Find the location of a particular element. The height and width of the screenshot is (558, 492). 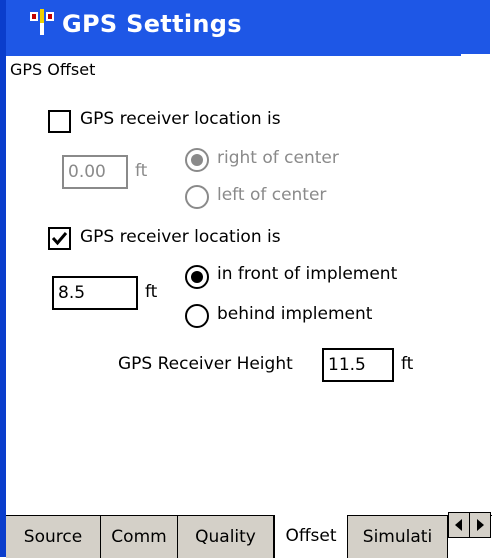

longitudinal-offset-unit: ft is located at coordinates (151, 292).